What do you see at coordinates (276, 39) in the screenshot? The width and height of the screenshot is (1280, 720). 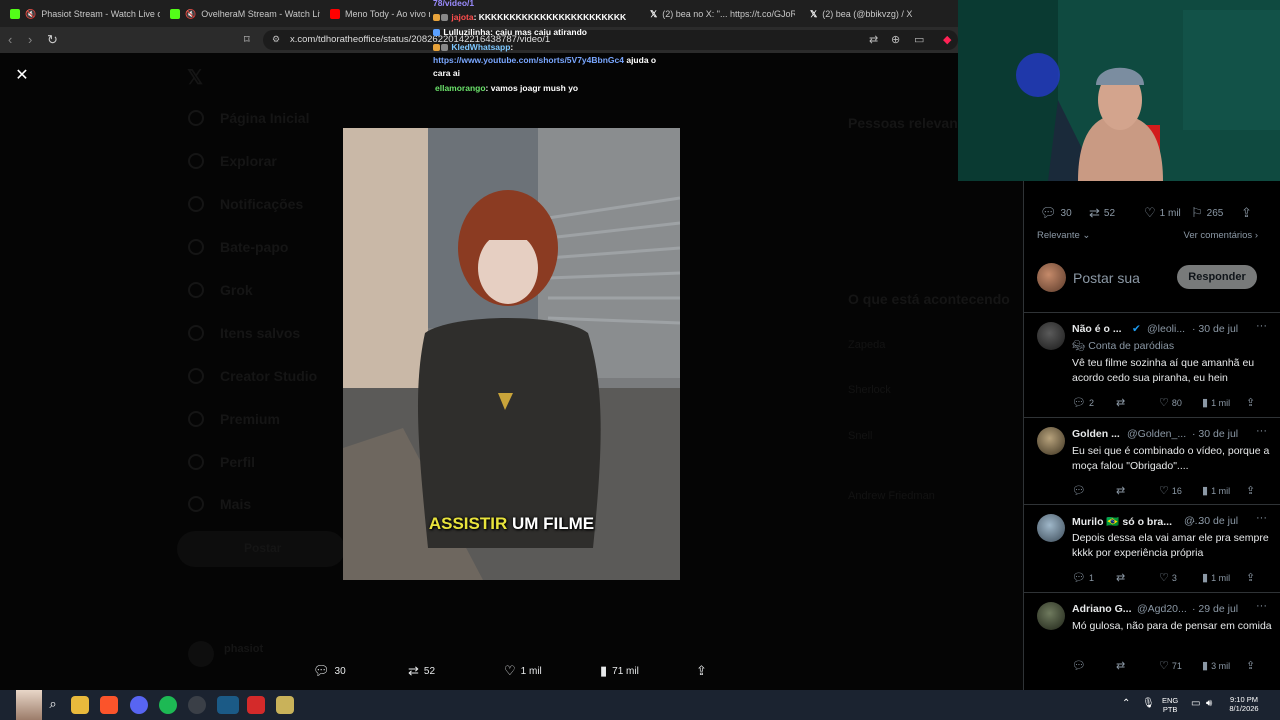 I see `site-settings-icon: ⚙` at bounding box center [276, 39].